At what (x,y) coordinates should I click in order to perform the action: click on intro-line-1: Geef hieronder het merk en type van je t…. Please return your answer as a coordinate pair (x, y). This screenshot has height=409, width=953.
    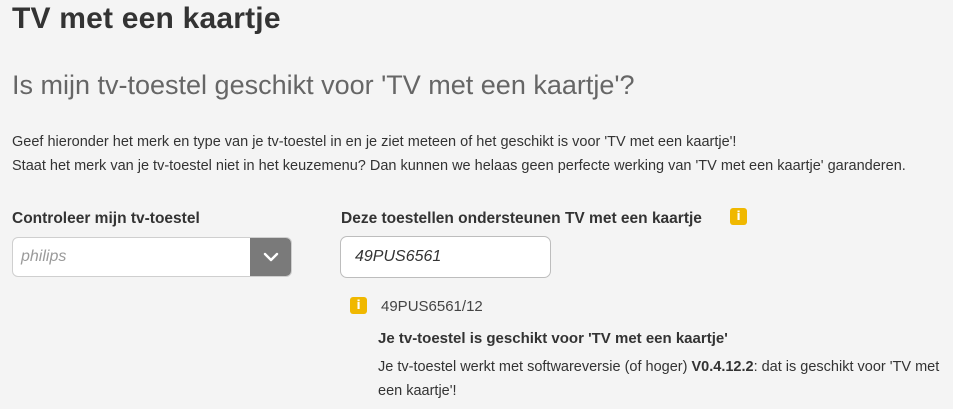
    Looking at the image, I should click on (374, 142).